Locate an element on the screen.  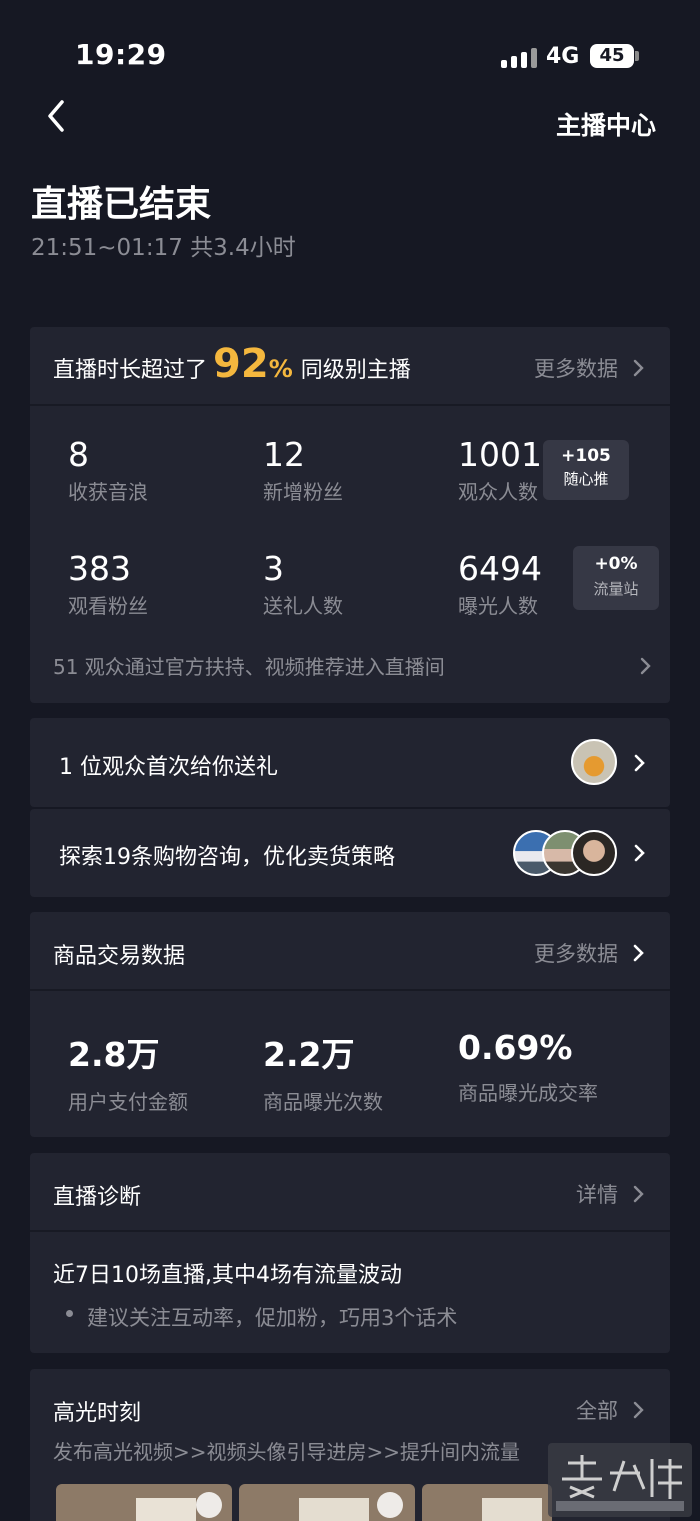
live-time-range: 21:51~01:17 共3.4小时 is located at coordinates (163, 248).